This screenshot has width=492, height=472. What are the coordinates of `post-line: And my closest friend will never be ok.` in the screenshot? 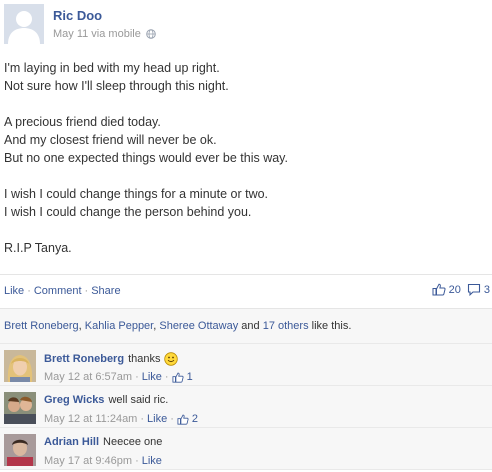 It's located at (110, 140).